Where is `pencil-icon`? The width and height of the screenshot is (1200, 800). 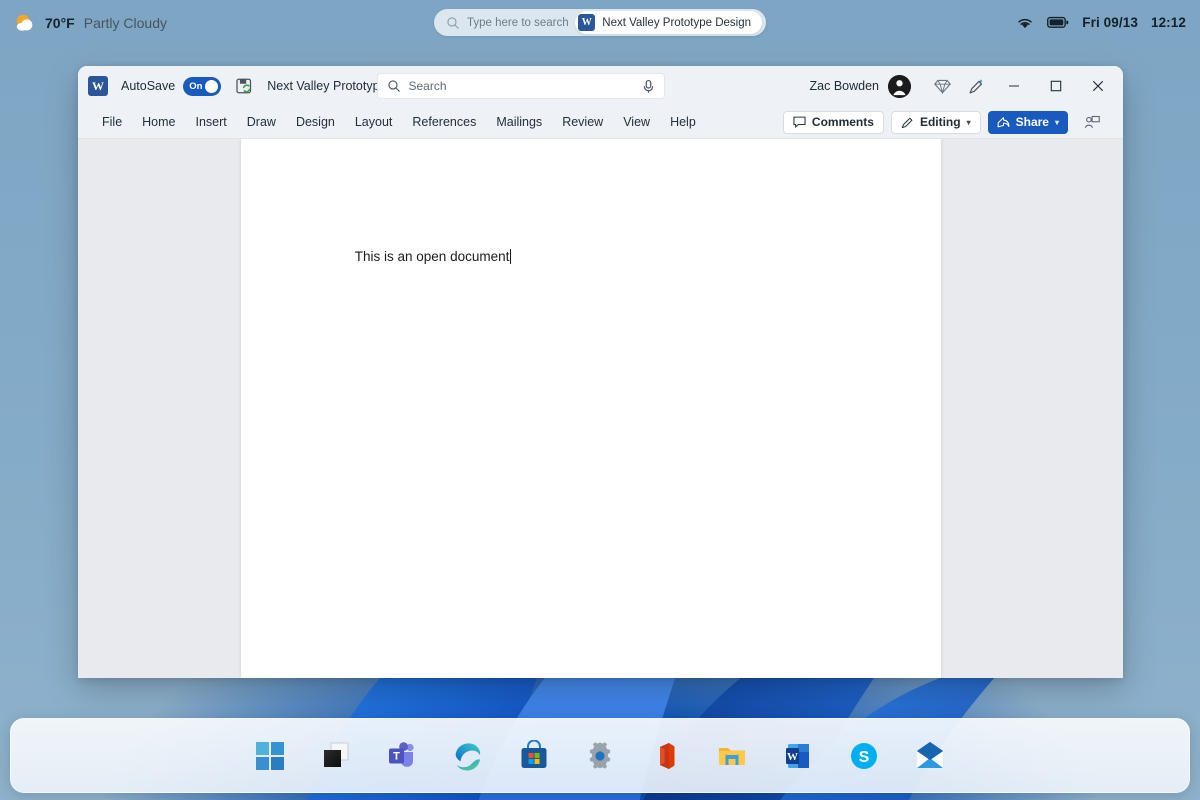 pencil-icon is located at coordinates (907, 122).